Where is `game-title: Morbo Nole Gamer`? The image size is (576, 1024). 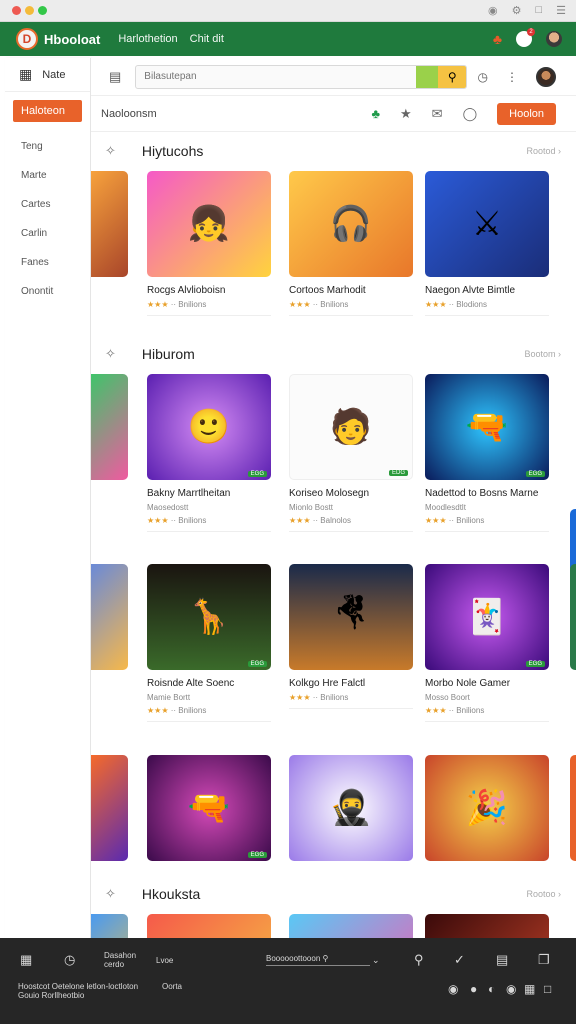 game-title: Morbo Nole Gamer is located at coordinates (487, 683).